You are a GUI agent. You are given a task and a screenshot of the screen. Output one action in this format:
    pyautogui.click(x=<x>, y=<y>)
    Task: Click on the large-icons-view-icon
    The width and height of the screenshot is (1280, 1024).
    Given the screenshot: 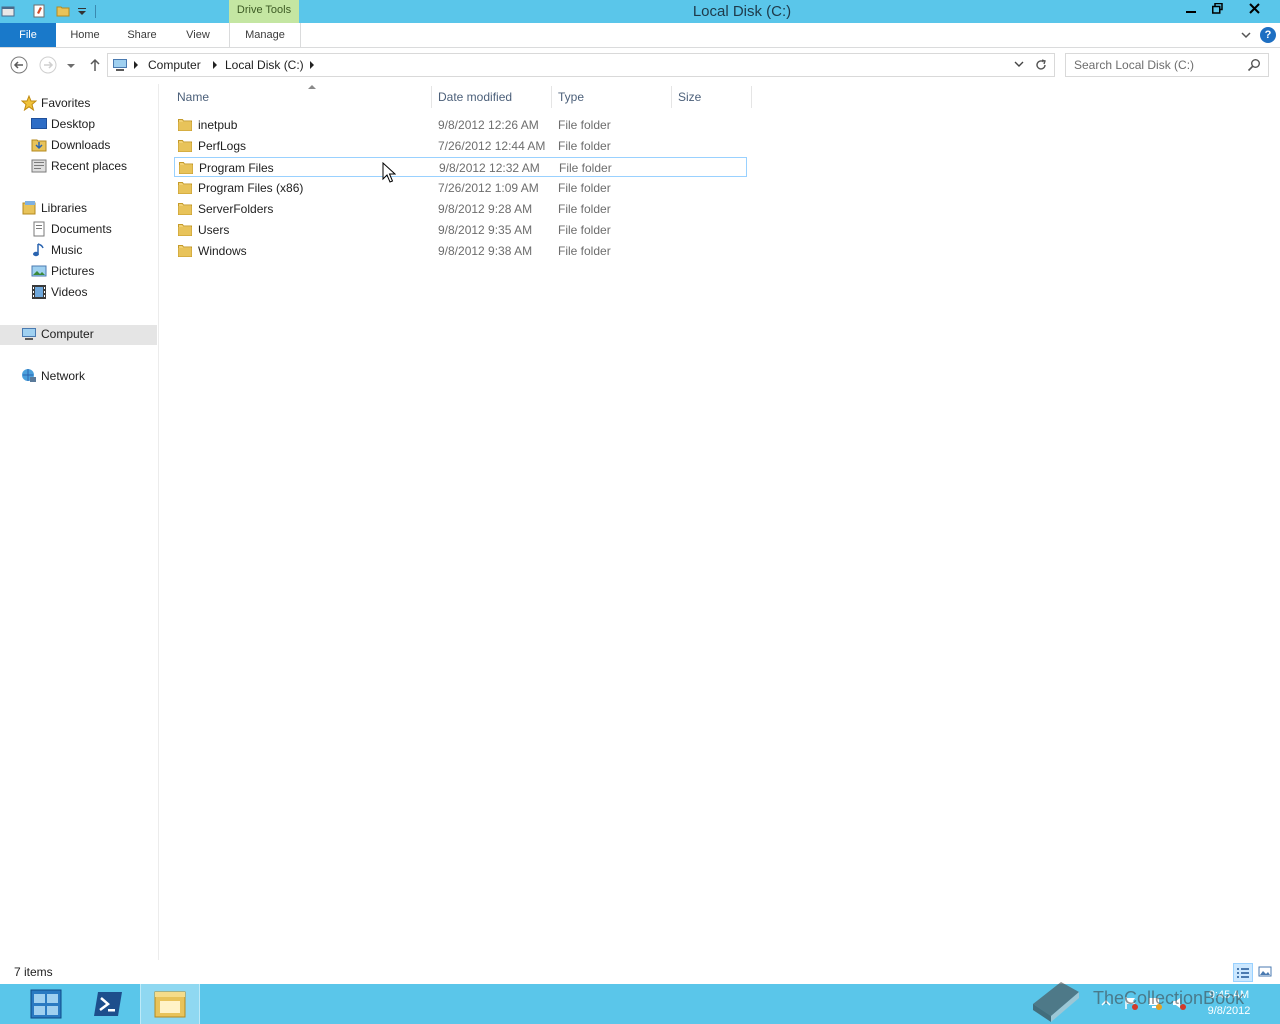 What is the action you would take?
    pyautogui.click(x=1265, y=971)
    